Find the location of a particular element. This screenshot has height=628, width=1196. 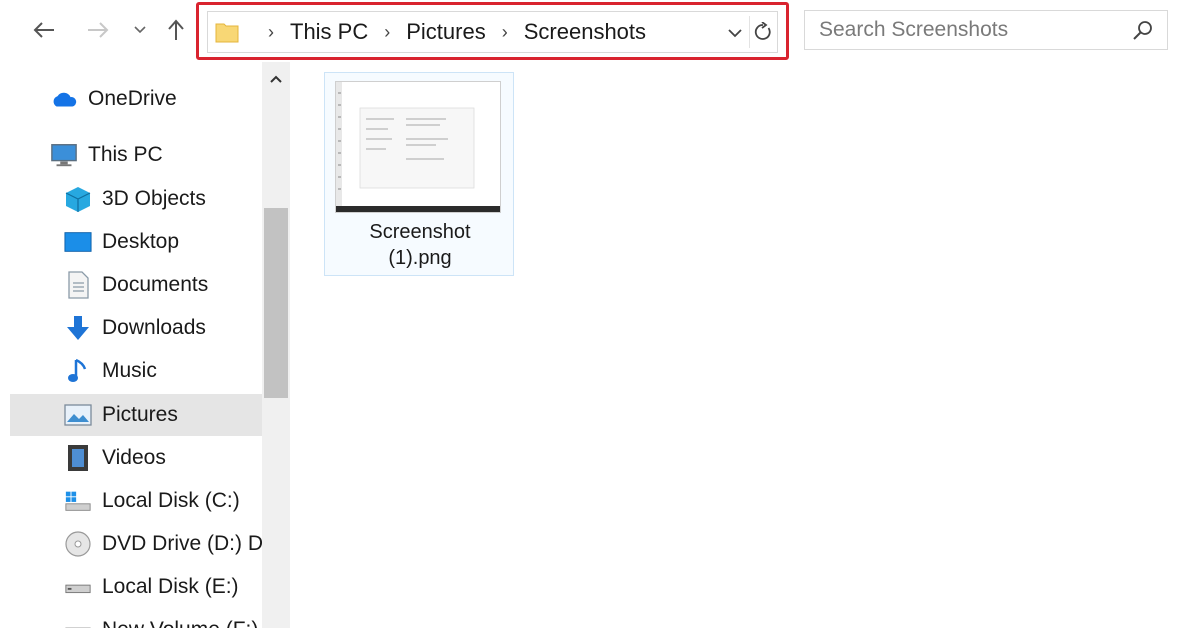

sidebar-item-pictures: Pictures is located at coordinates (136, 415).